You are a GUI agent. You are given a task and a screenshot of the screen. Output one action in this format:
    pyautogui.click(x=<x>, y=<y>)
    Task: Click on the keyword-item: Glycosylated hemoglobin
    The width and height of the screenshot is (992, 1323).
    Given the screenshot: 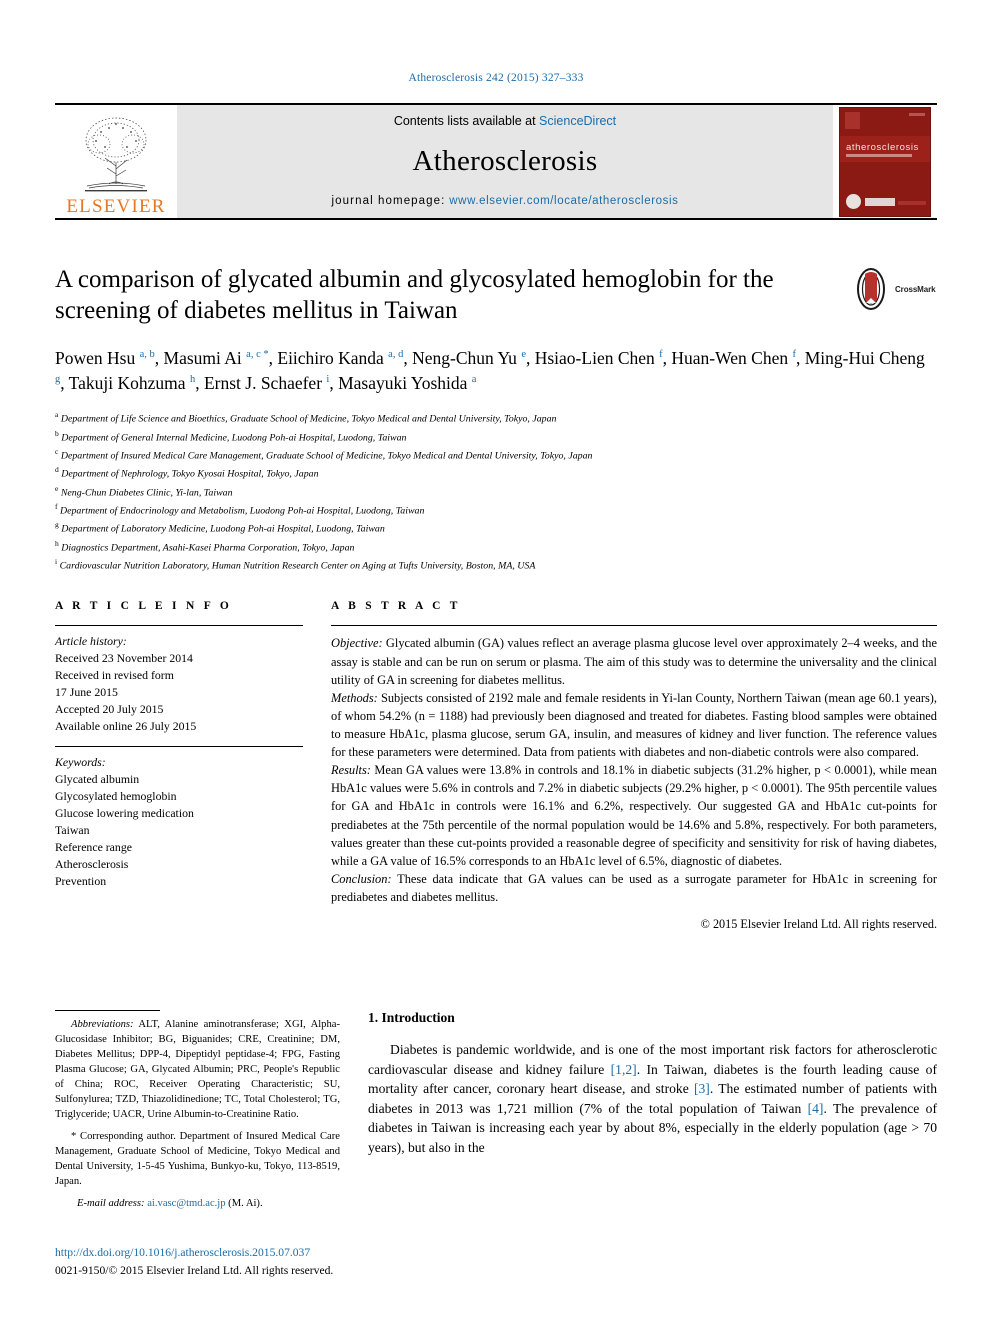 What is the action you would take?
    pyautogui.click(x=116, y=796)
    